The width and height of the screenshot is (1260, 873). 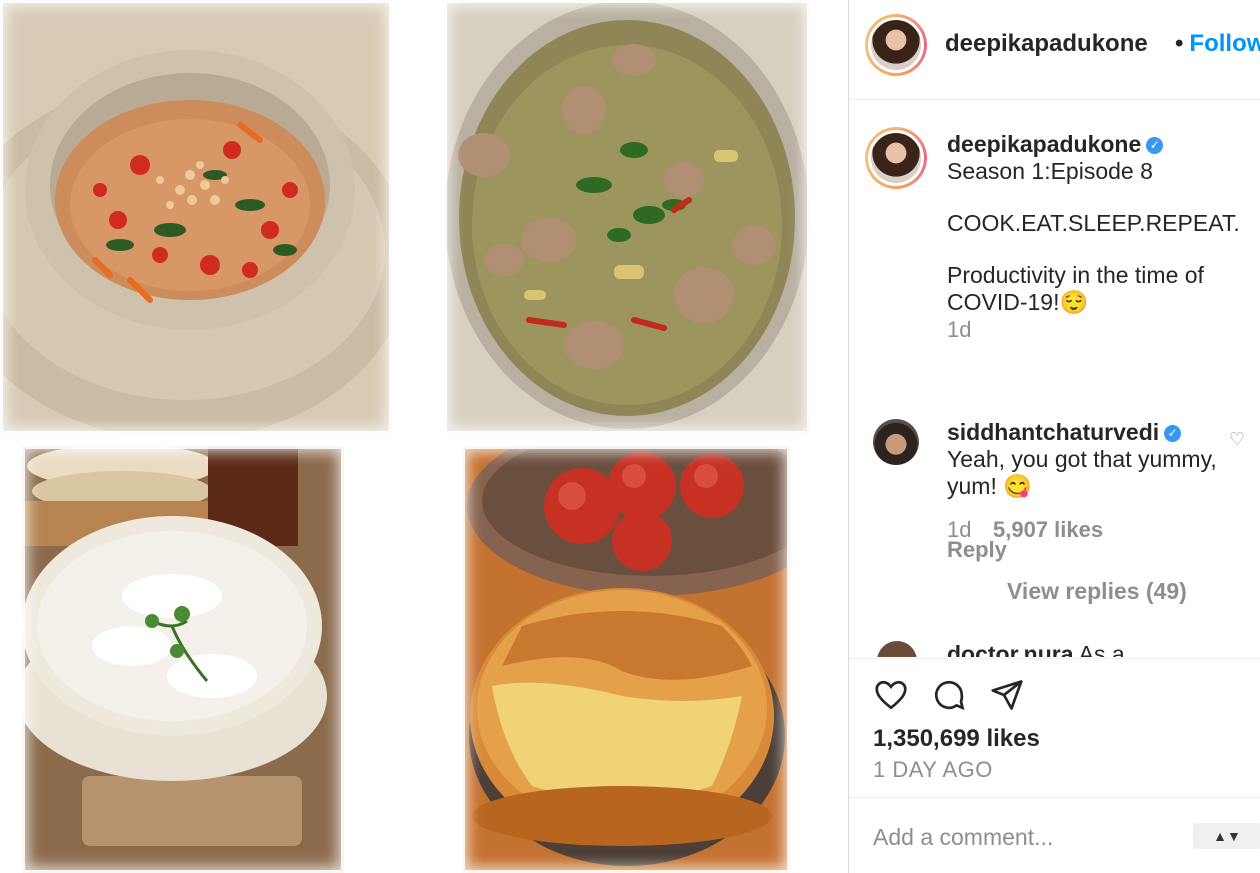 What do you see at coordinates (1237, 439) in the screenshot?
I see `comment-like-heart-icon: ♡` at bounding box center [1237, 439].